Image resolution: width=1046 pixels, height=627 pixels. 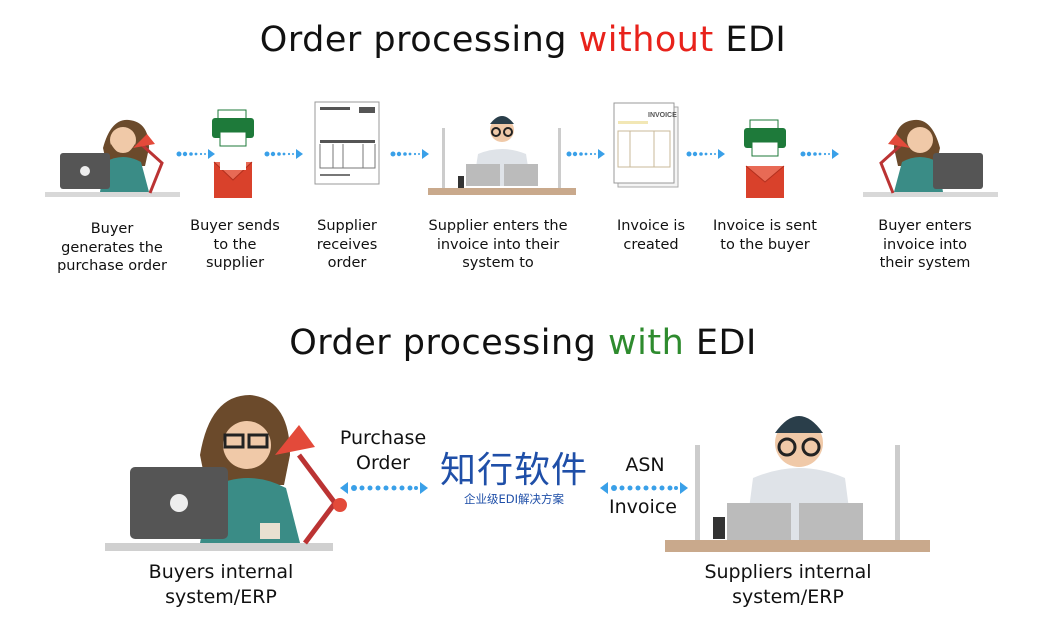 I want to click on step-label: Invoice is sent to the buyer, so click(x=765, y=235).